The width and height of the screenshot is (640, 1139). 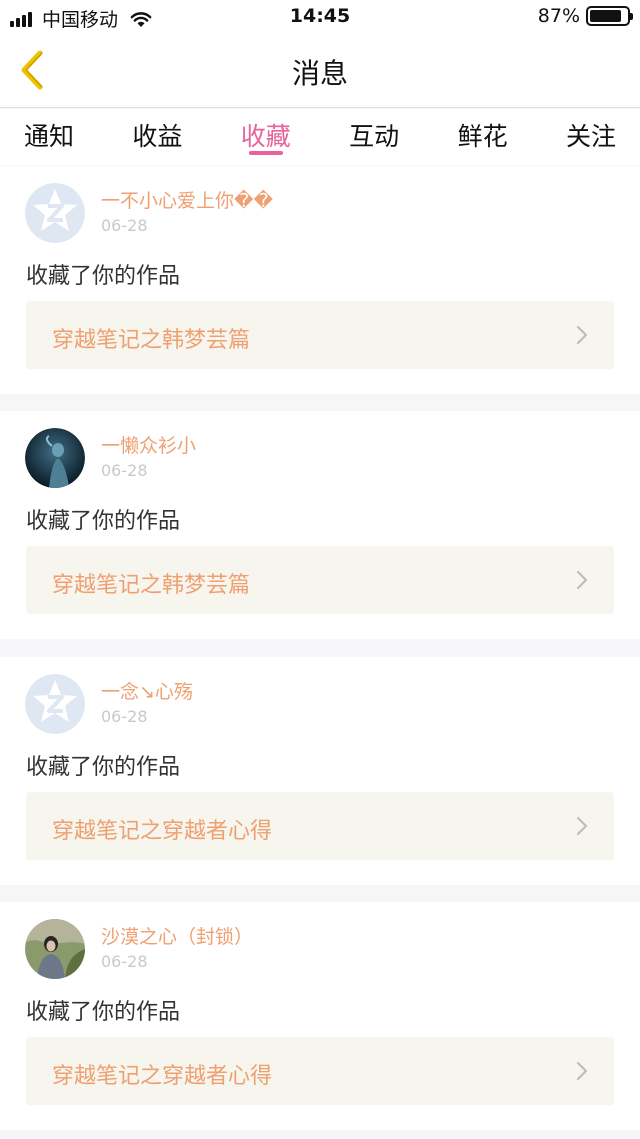 What do you see at coordinates (374, 137) in the screenshot?
I see `tab-interactions: 互动` at bounding box center [374, 137].